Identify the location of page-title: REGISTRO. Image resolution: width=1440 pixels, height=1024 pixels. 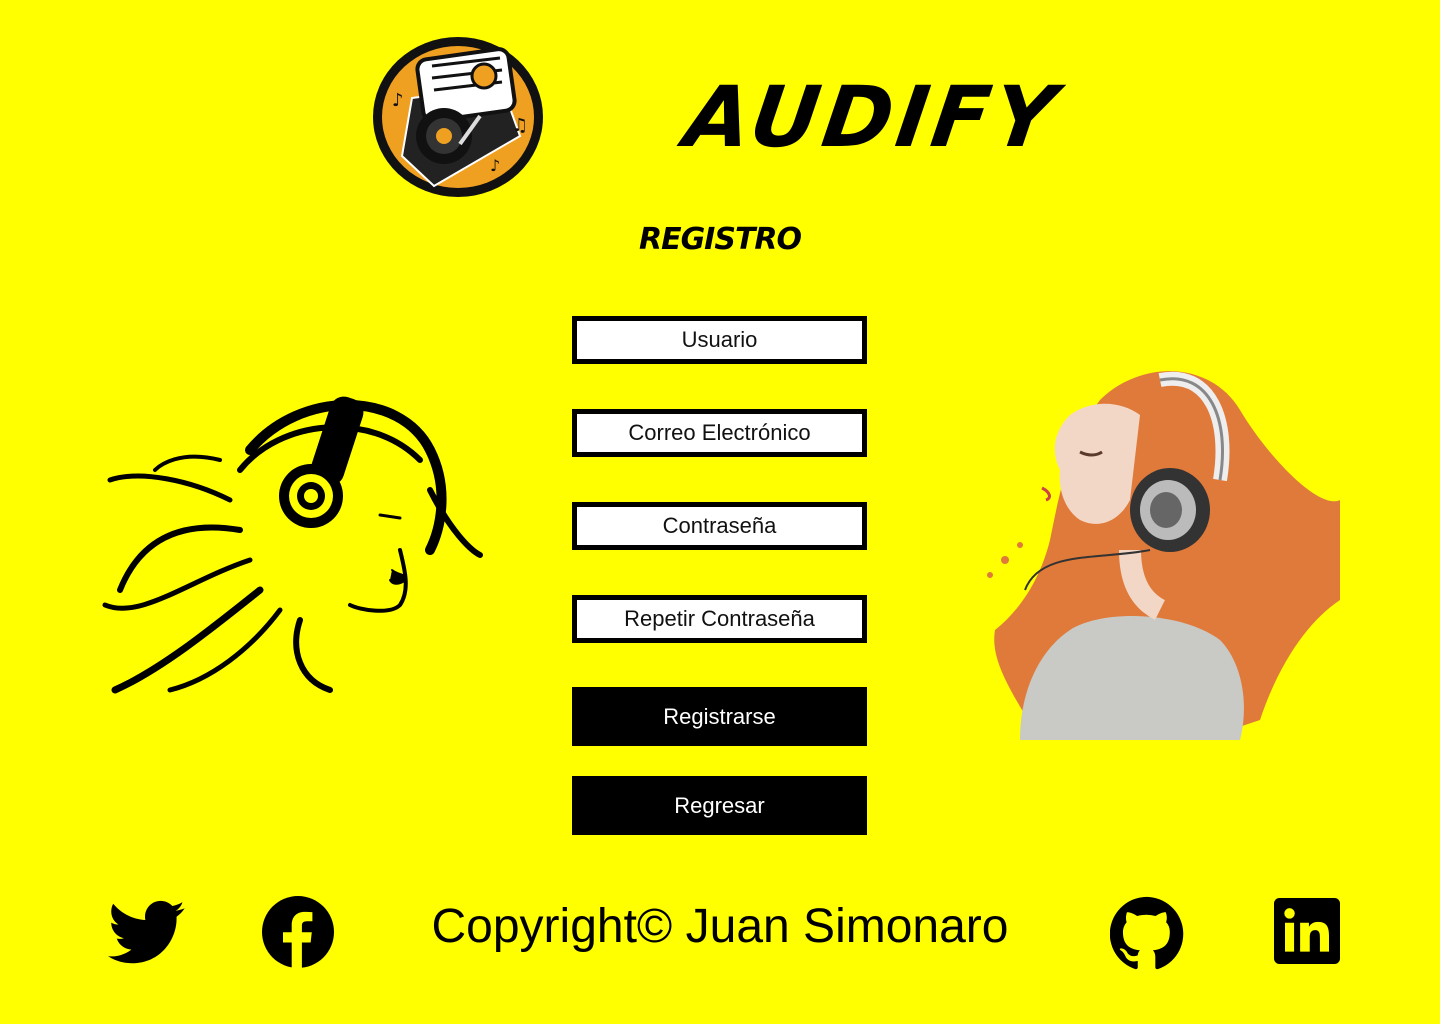
(720, 239).